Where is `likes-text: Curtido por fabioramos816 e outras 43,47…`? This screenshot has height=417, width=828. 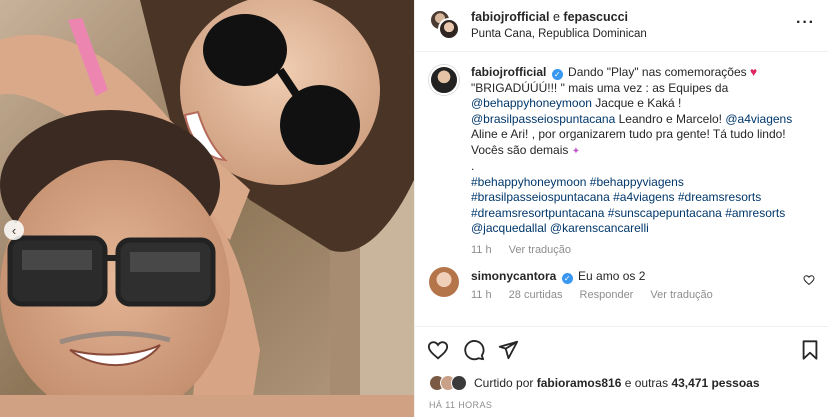 likes-text: Curtido por fabioramos816 e outras 43,47… is located at coordinates (617, 383).